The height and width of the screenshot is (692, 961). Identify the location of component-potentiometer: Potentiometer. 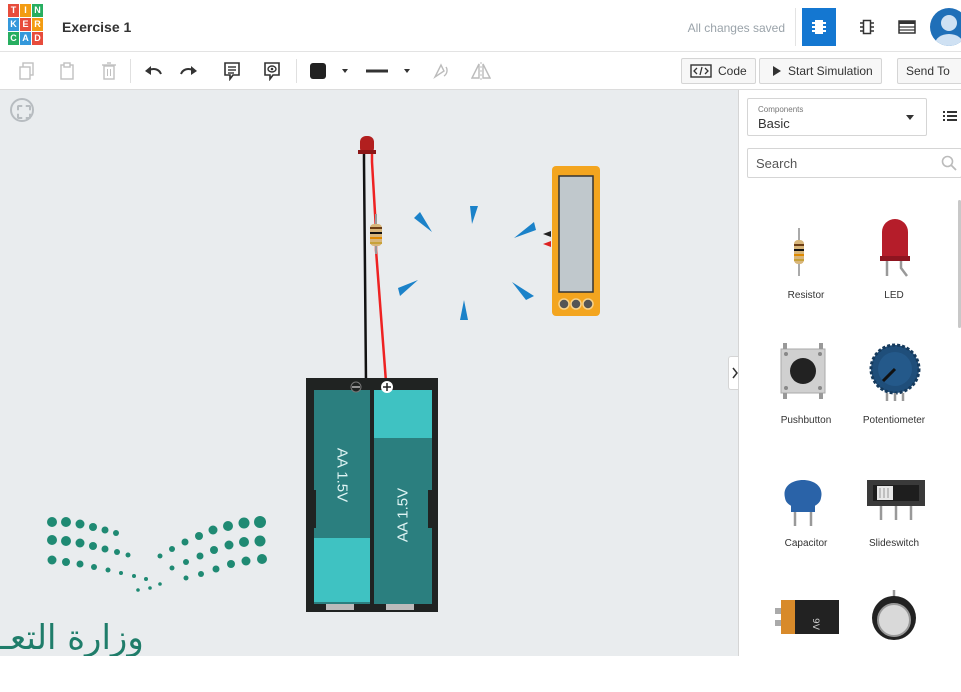
(894, 390).